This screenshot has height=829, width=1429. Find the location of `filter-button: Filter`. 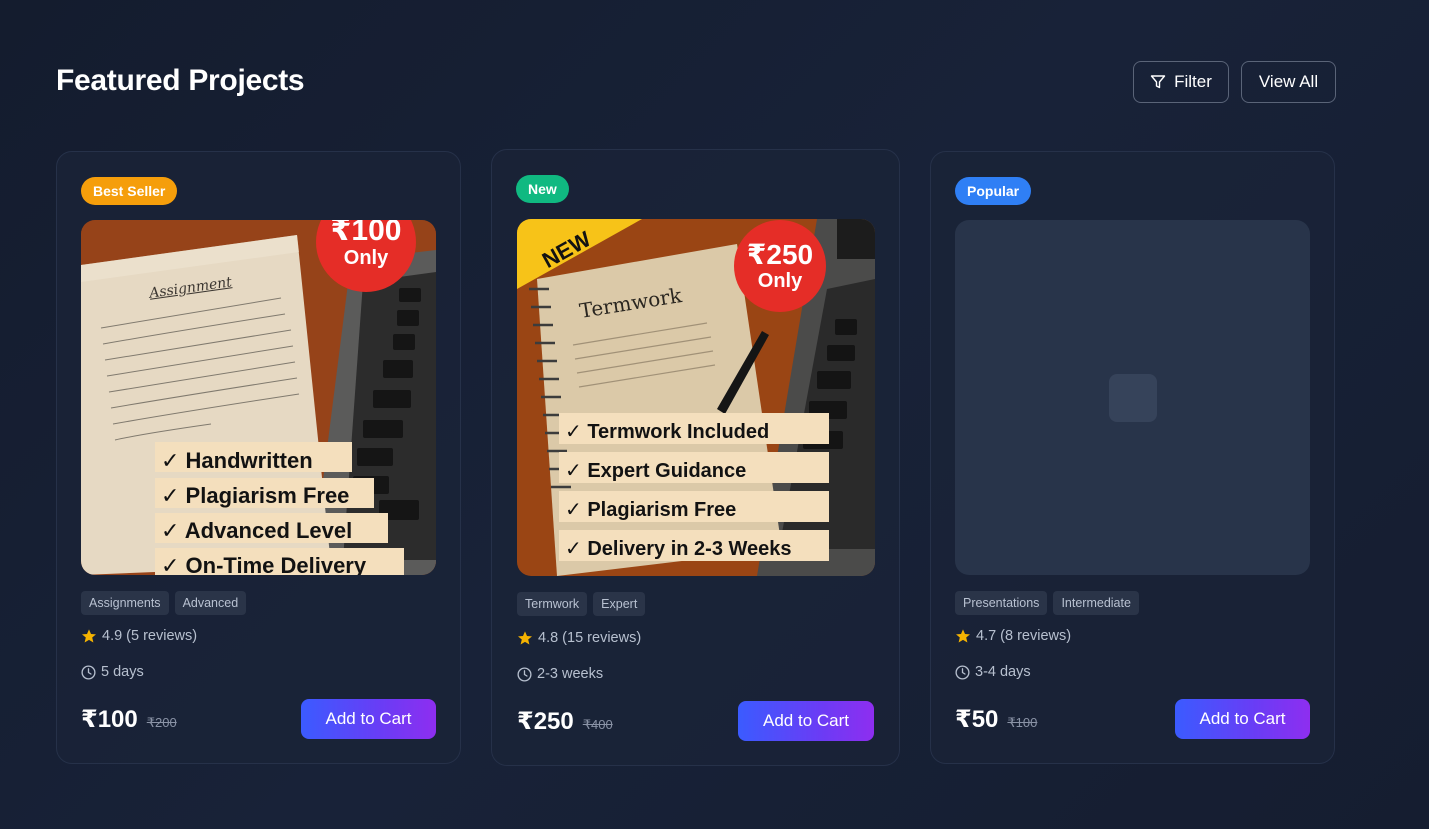

filter-button: Filter is located at coordinates (1181, 82).